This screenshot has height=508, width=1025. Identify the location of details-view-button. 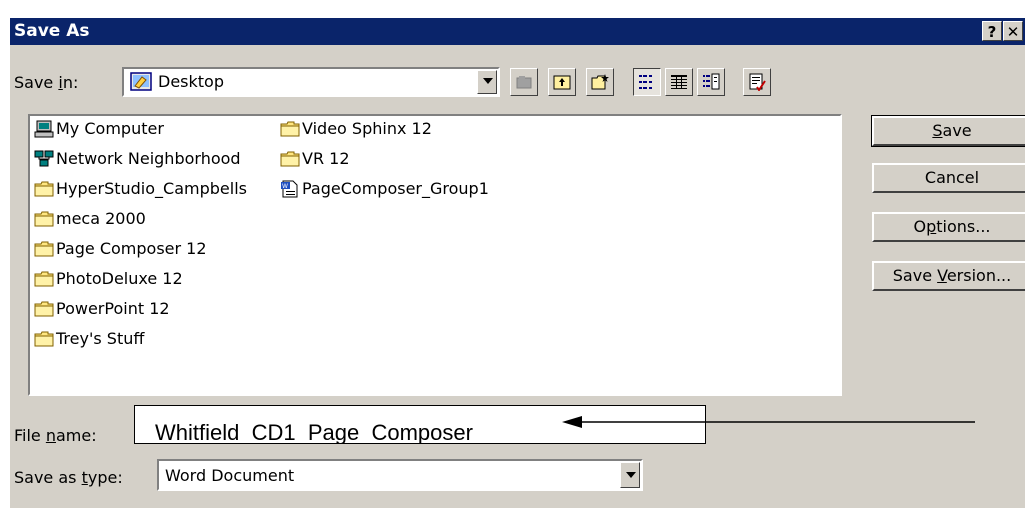
(679, 82).